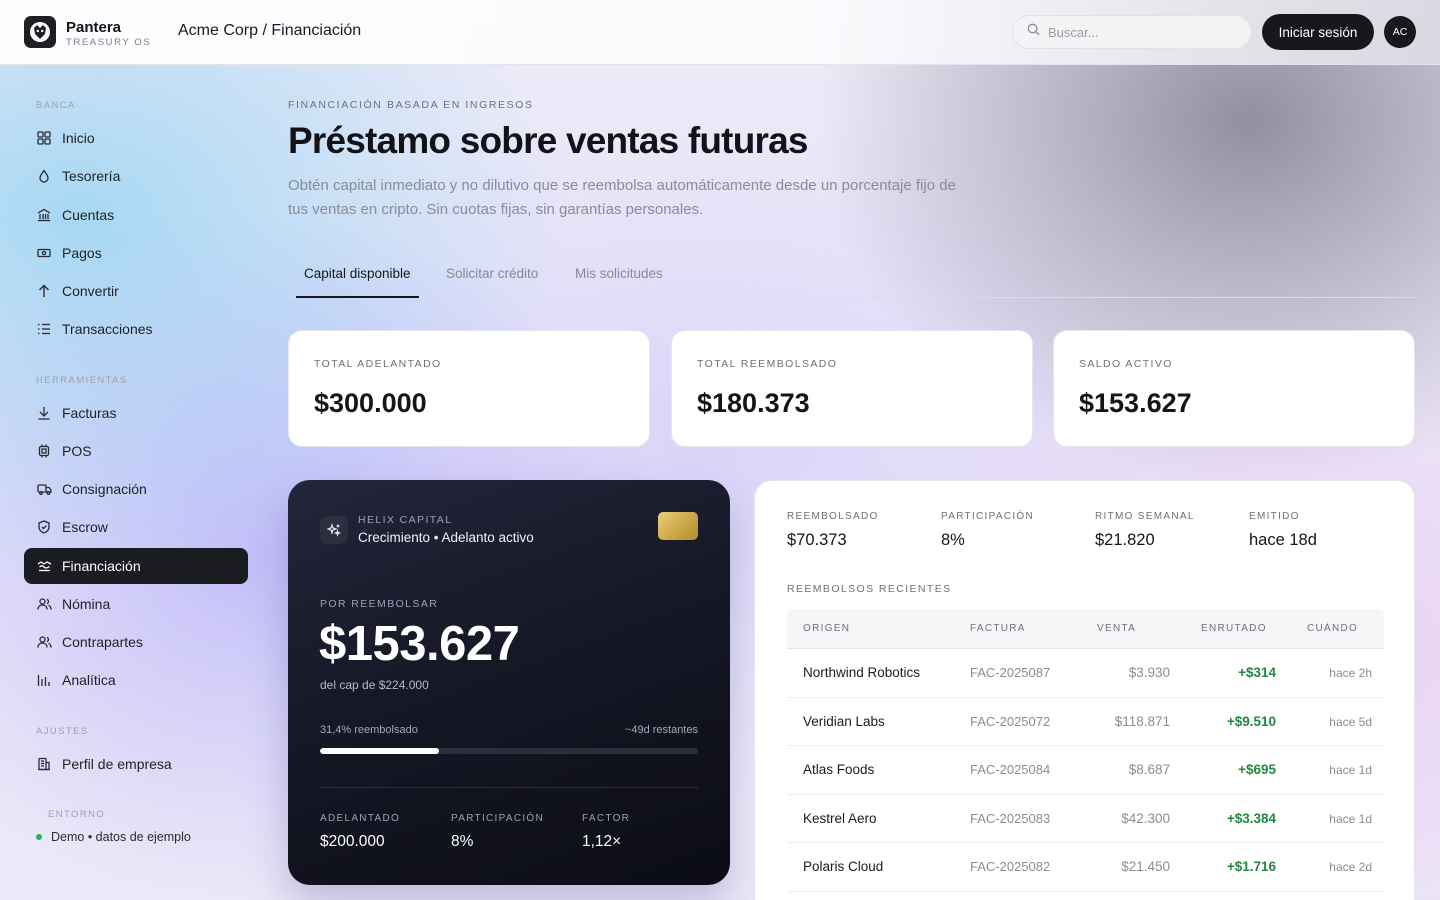  Describe the element at coordinates (121, 837) in the screenshot. I see `environment-value: Demo • datos de ejemplo` at that location.